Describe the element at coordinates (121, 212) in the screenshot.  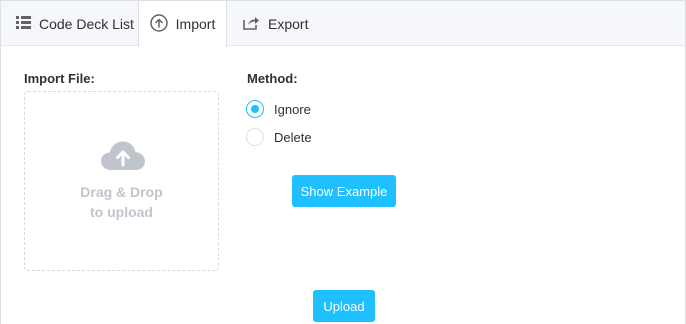
I see `dropzone-subtext: to upload` at that location.